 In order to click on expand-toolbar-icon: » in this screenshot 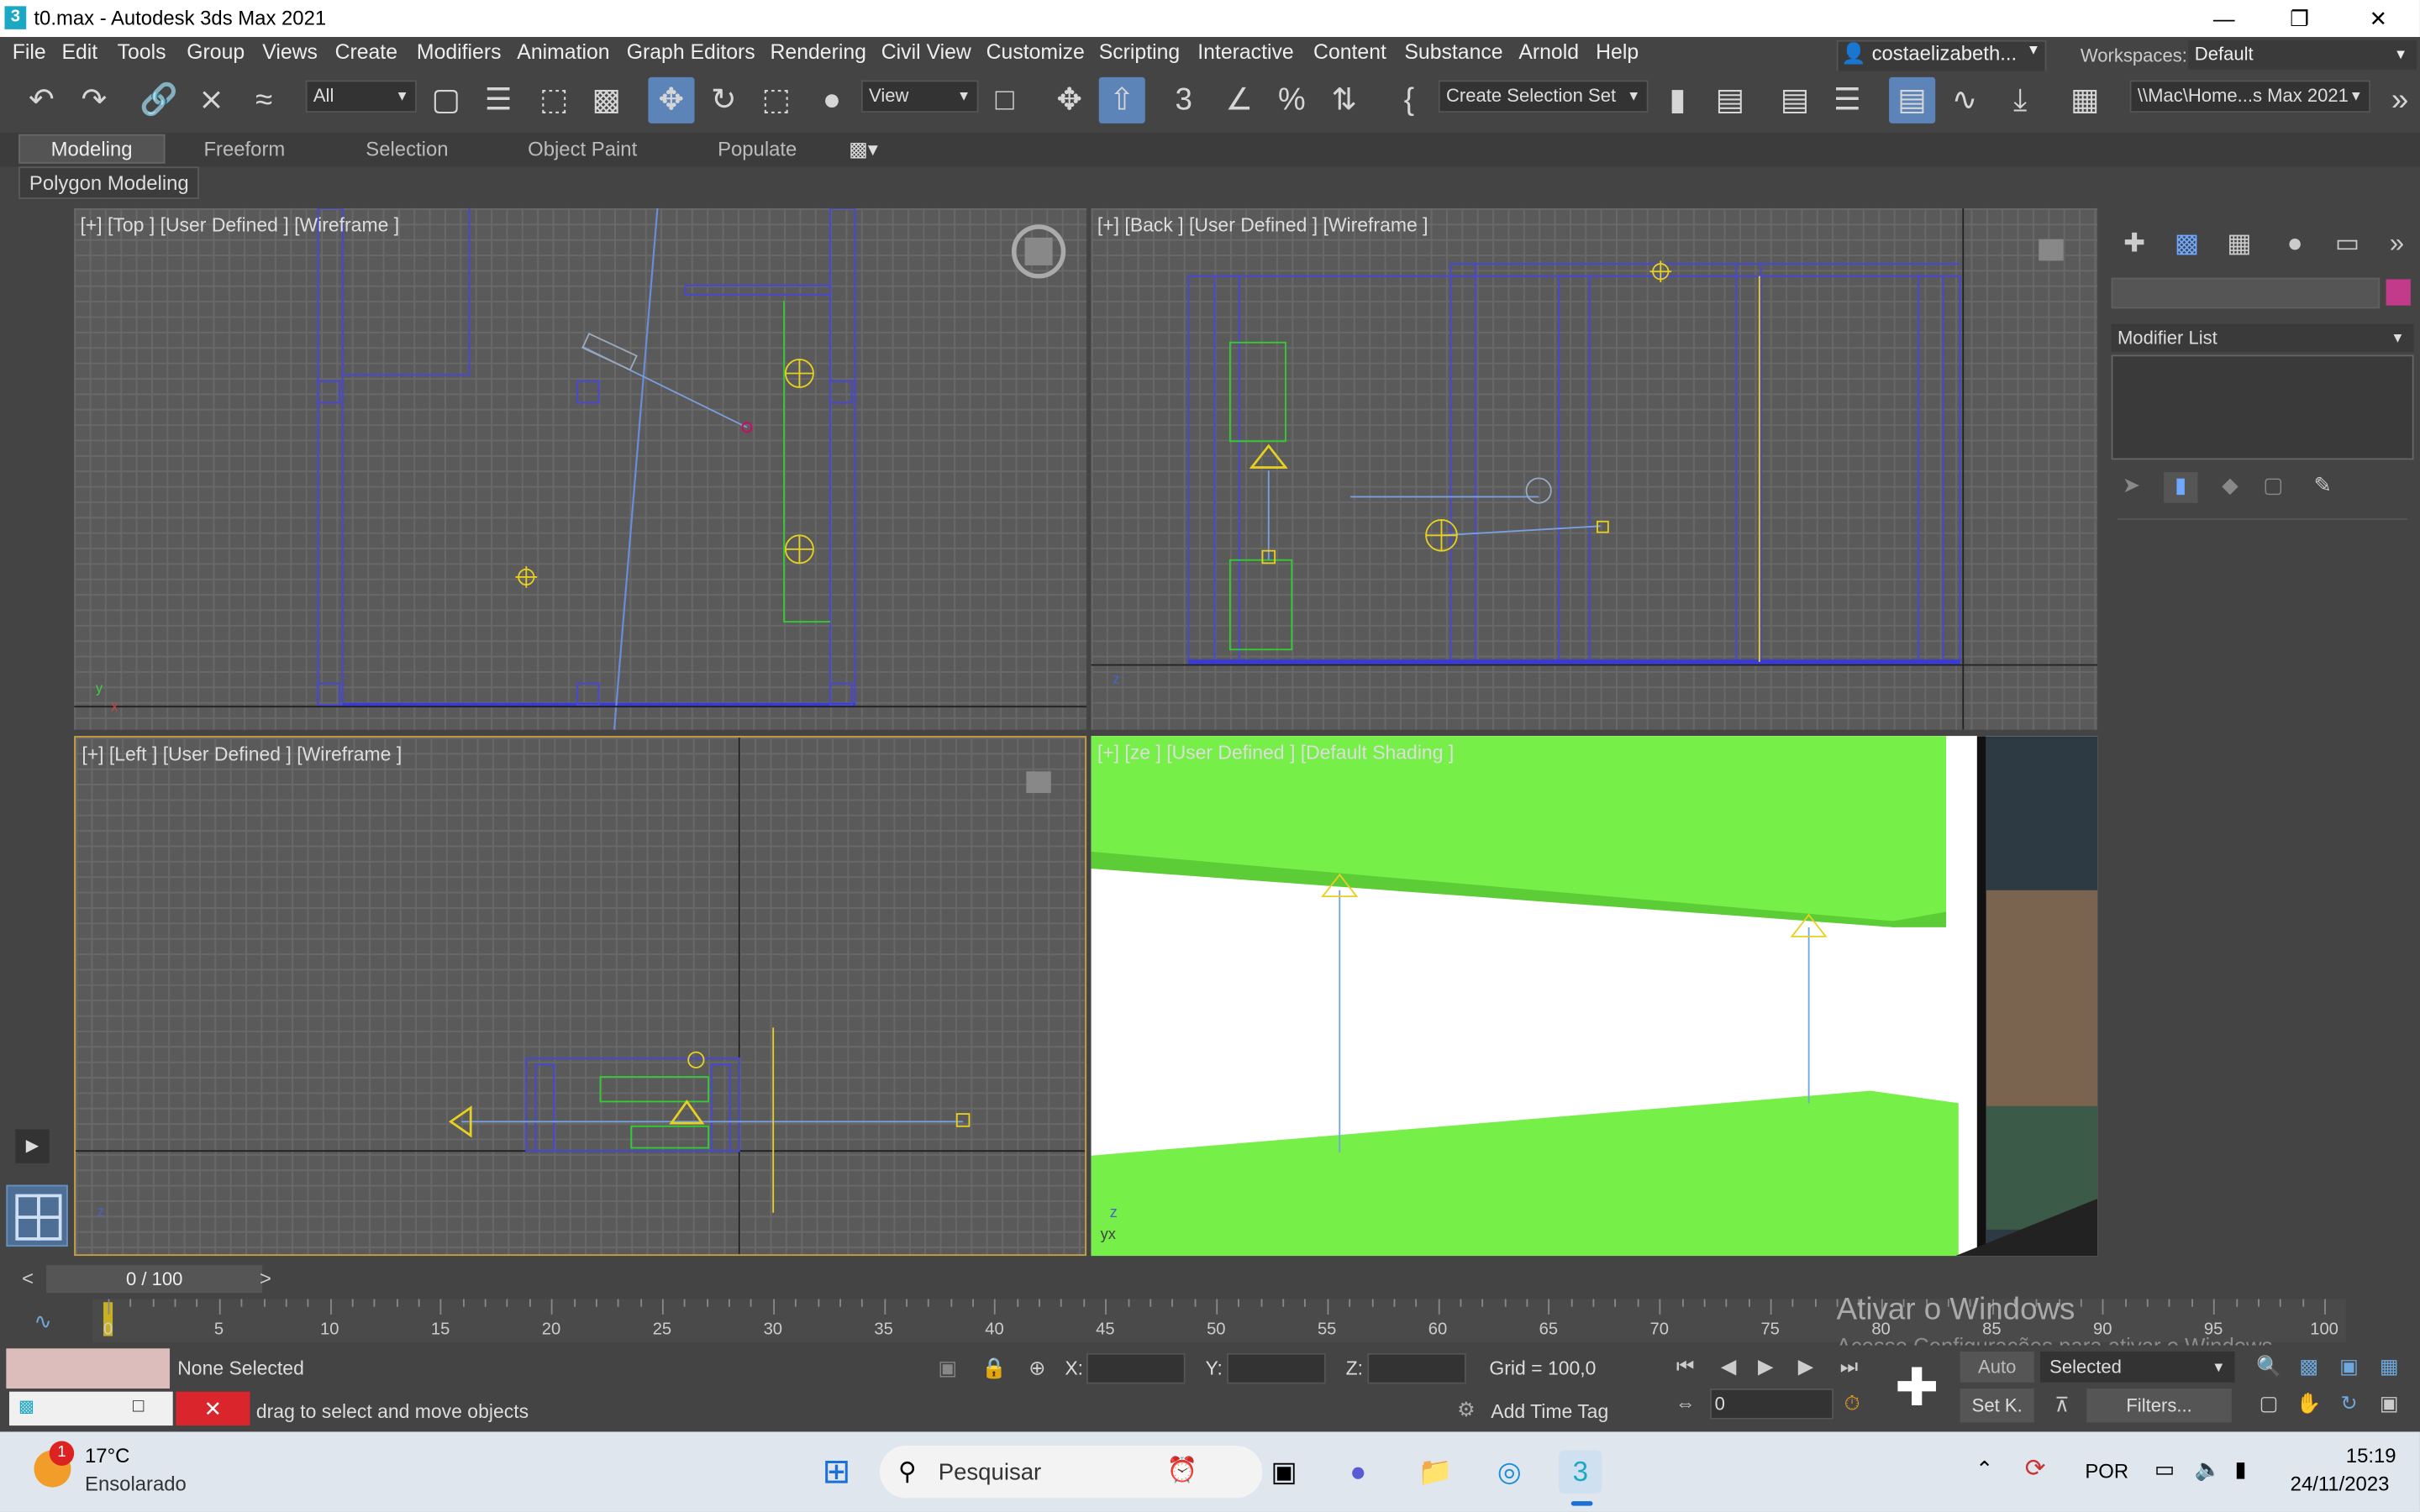, I will do `click(2398, 100)`.